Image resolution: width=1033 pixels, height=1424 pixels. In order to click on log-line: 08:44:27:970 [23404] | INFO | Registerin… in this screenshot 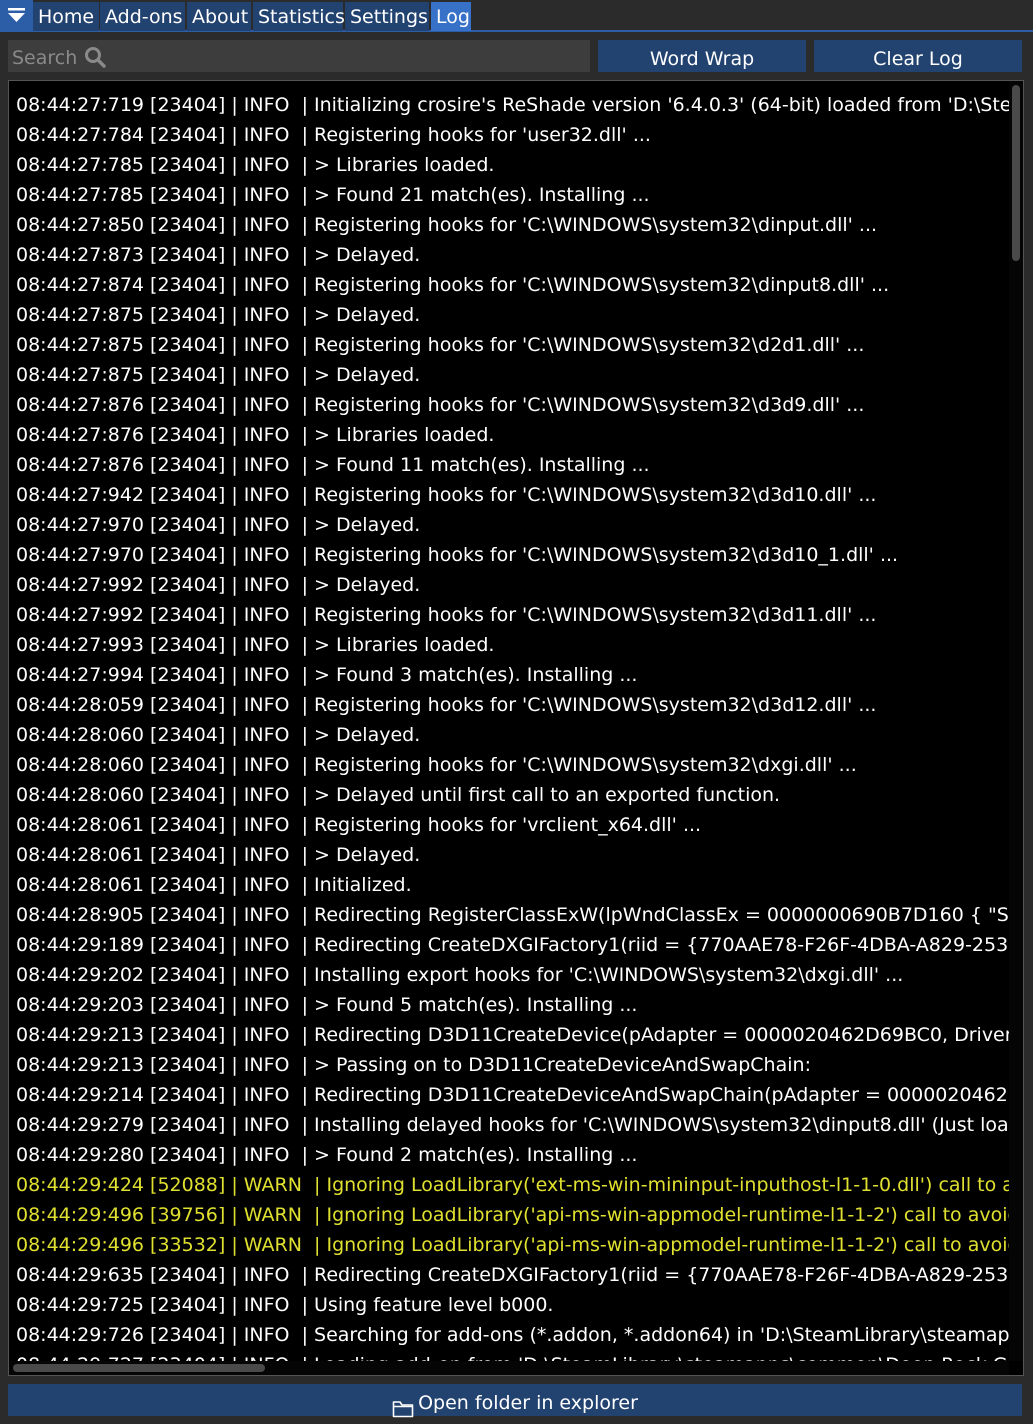, I will do `click(457, 555)`.